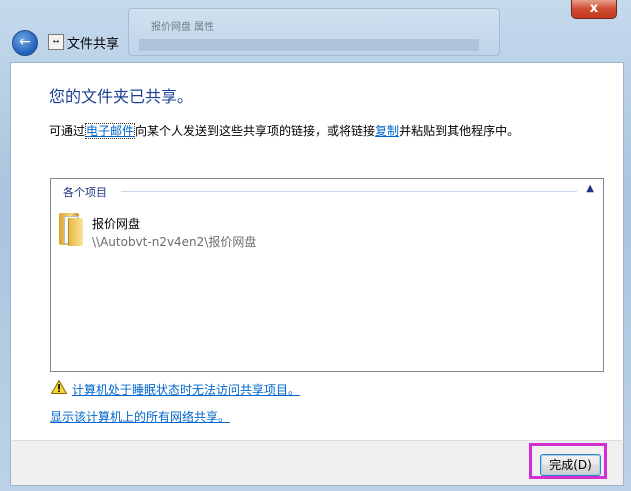 The width and height of the screenshot is (631, 491). I want to click on background-window-toolbar, so click(309, 45).